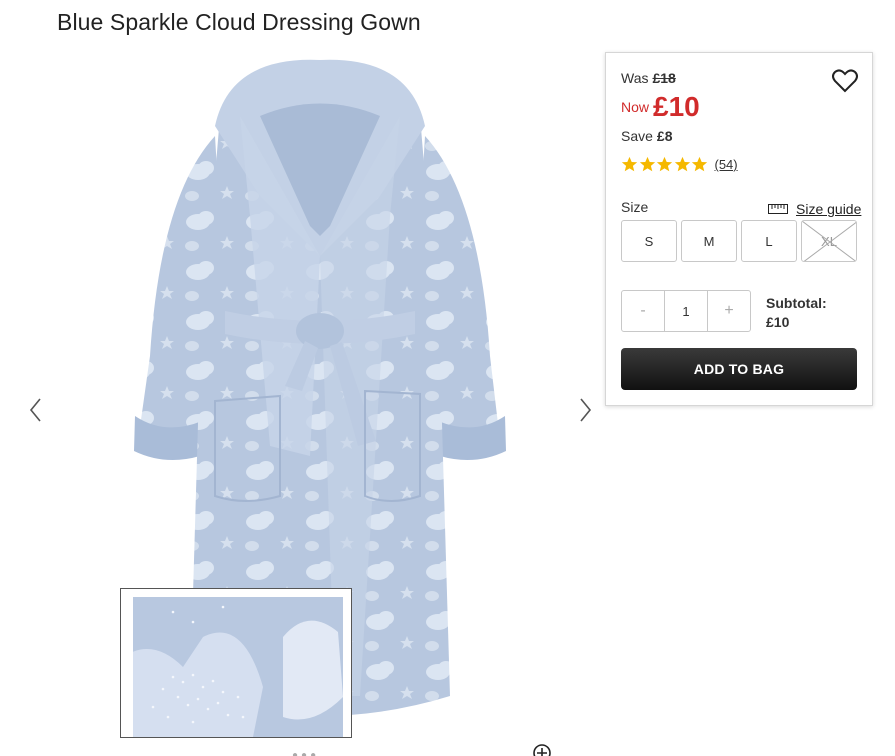  What do you see at coordinates (635, 207) in the screenshot?
I see `size-label: Size` at bounding box center [635, 207].